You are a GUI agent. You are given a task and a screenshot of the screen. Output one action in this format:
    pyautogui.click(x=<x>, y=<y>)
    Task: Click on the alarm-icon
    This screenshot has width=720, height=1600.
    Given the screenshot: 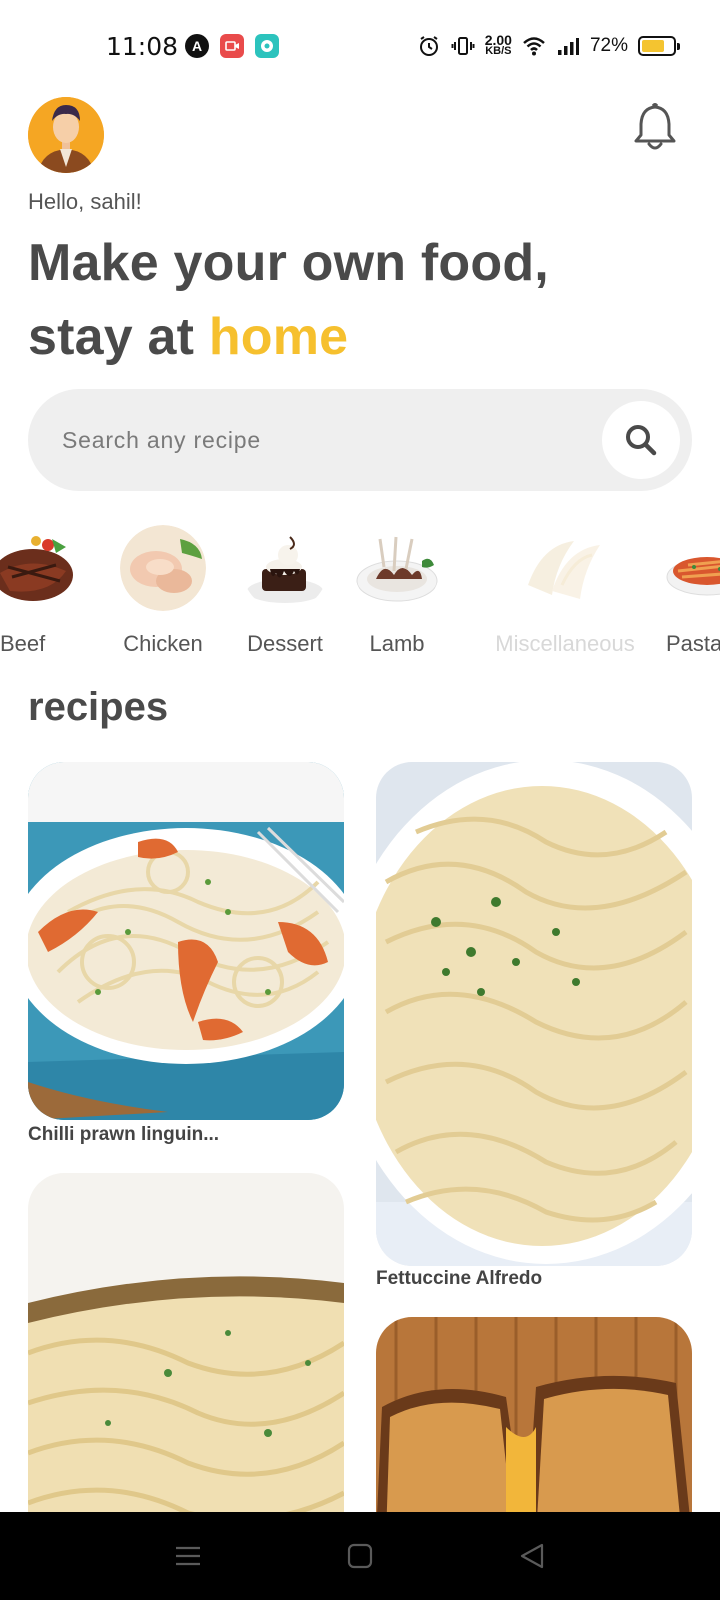 What is the action you would take?
    pyautogui.click(x=428, y=46)
    